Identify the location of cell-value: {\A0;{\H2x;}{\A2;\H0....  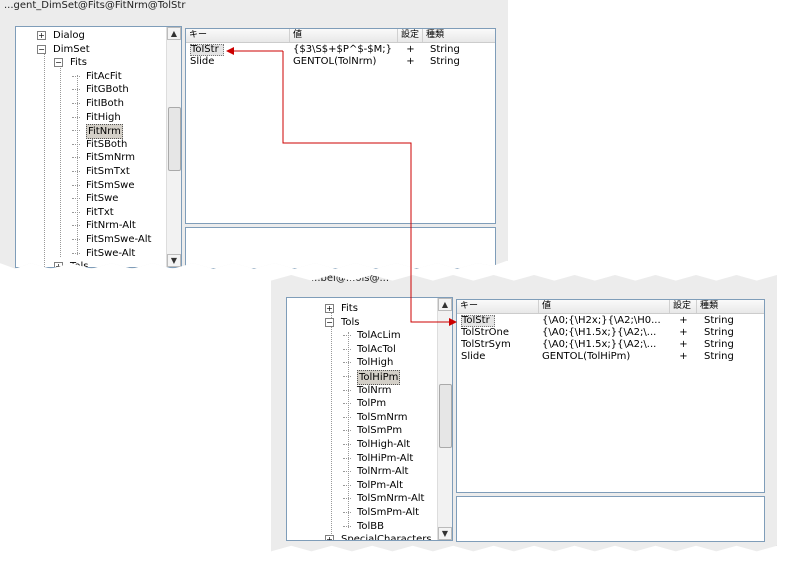
(601, 320).